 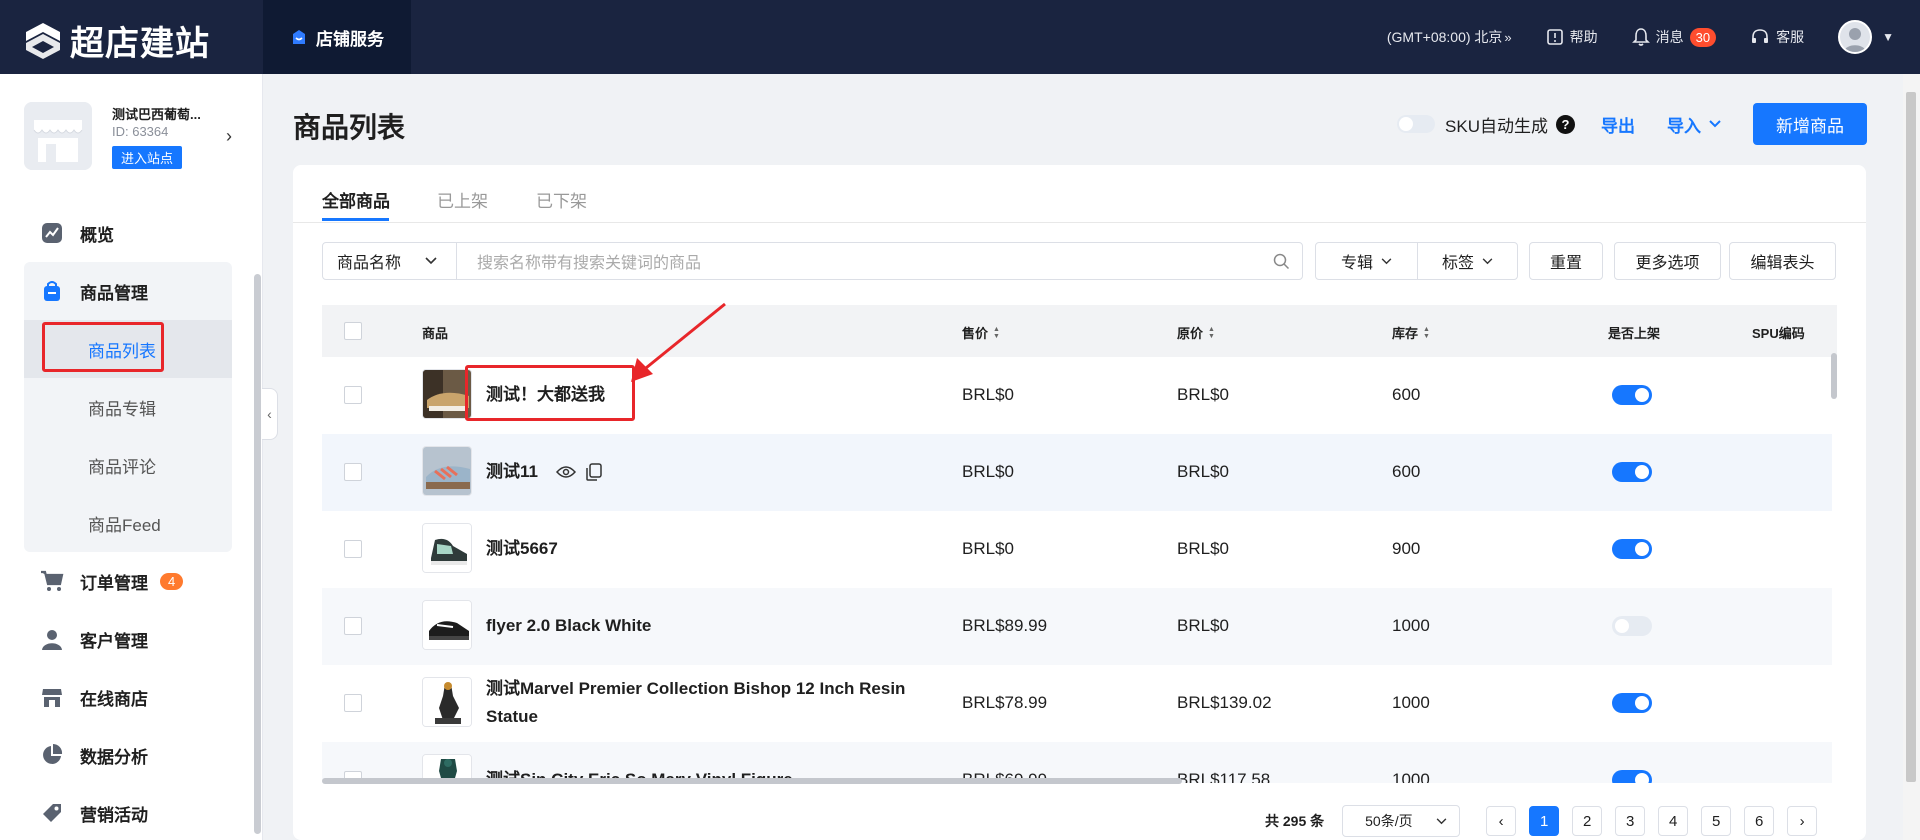 I want to click on page-button: 4, so click(x=1673, y=821).